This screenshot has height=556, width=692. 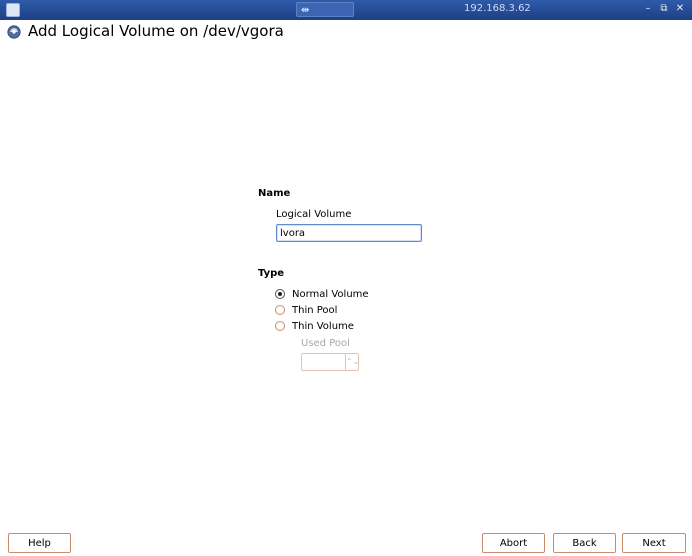 What do you see at coordinates (654, 543) in the screenshot?
I see `next-button: Next` at bounding box center [654, 543].